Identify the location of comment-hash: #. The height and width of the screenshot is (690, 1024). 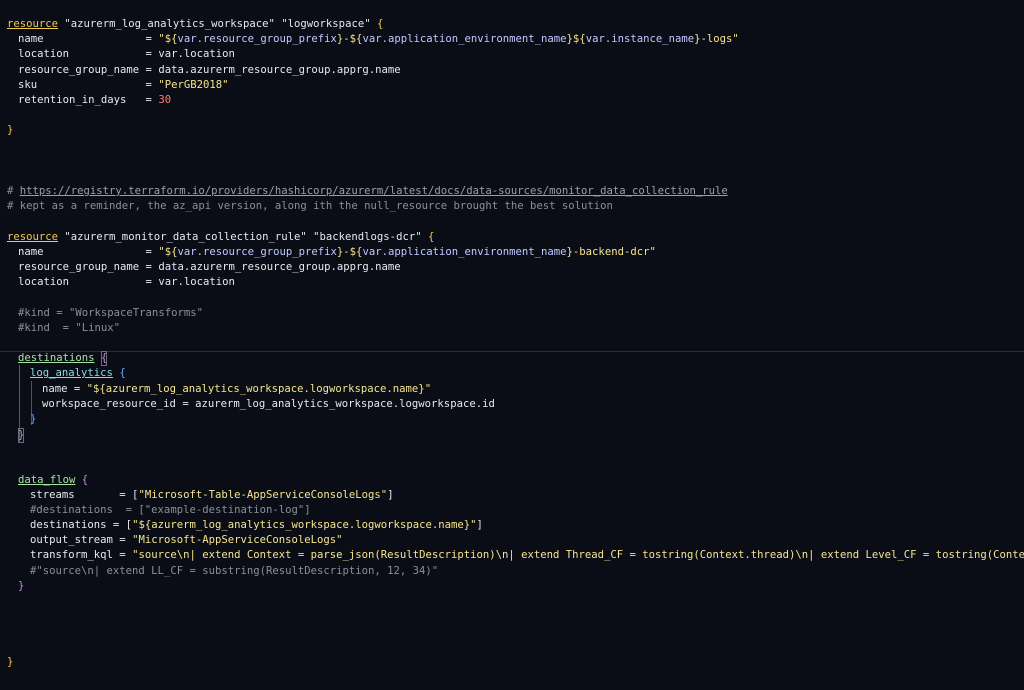
(13, 191).